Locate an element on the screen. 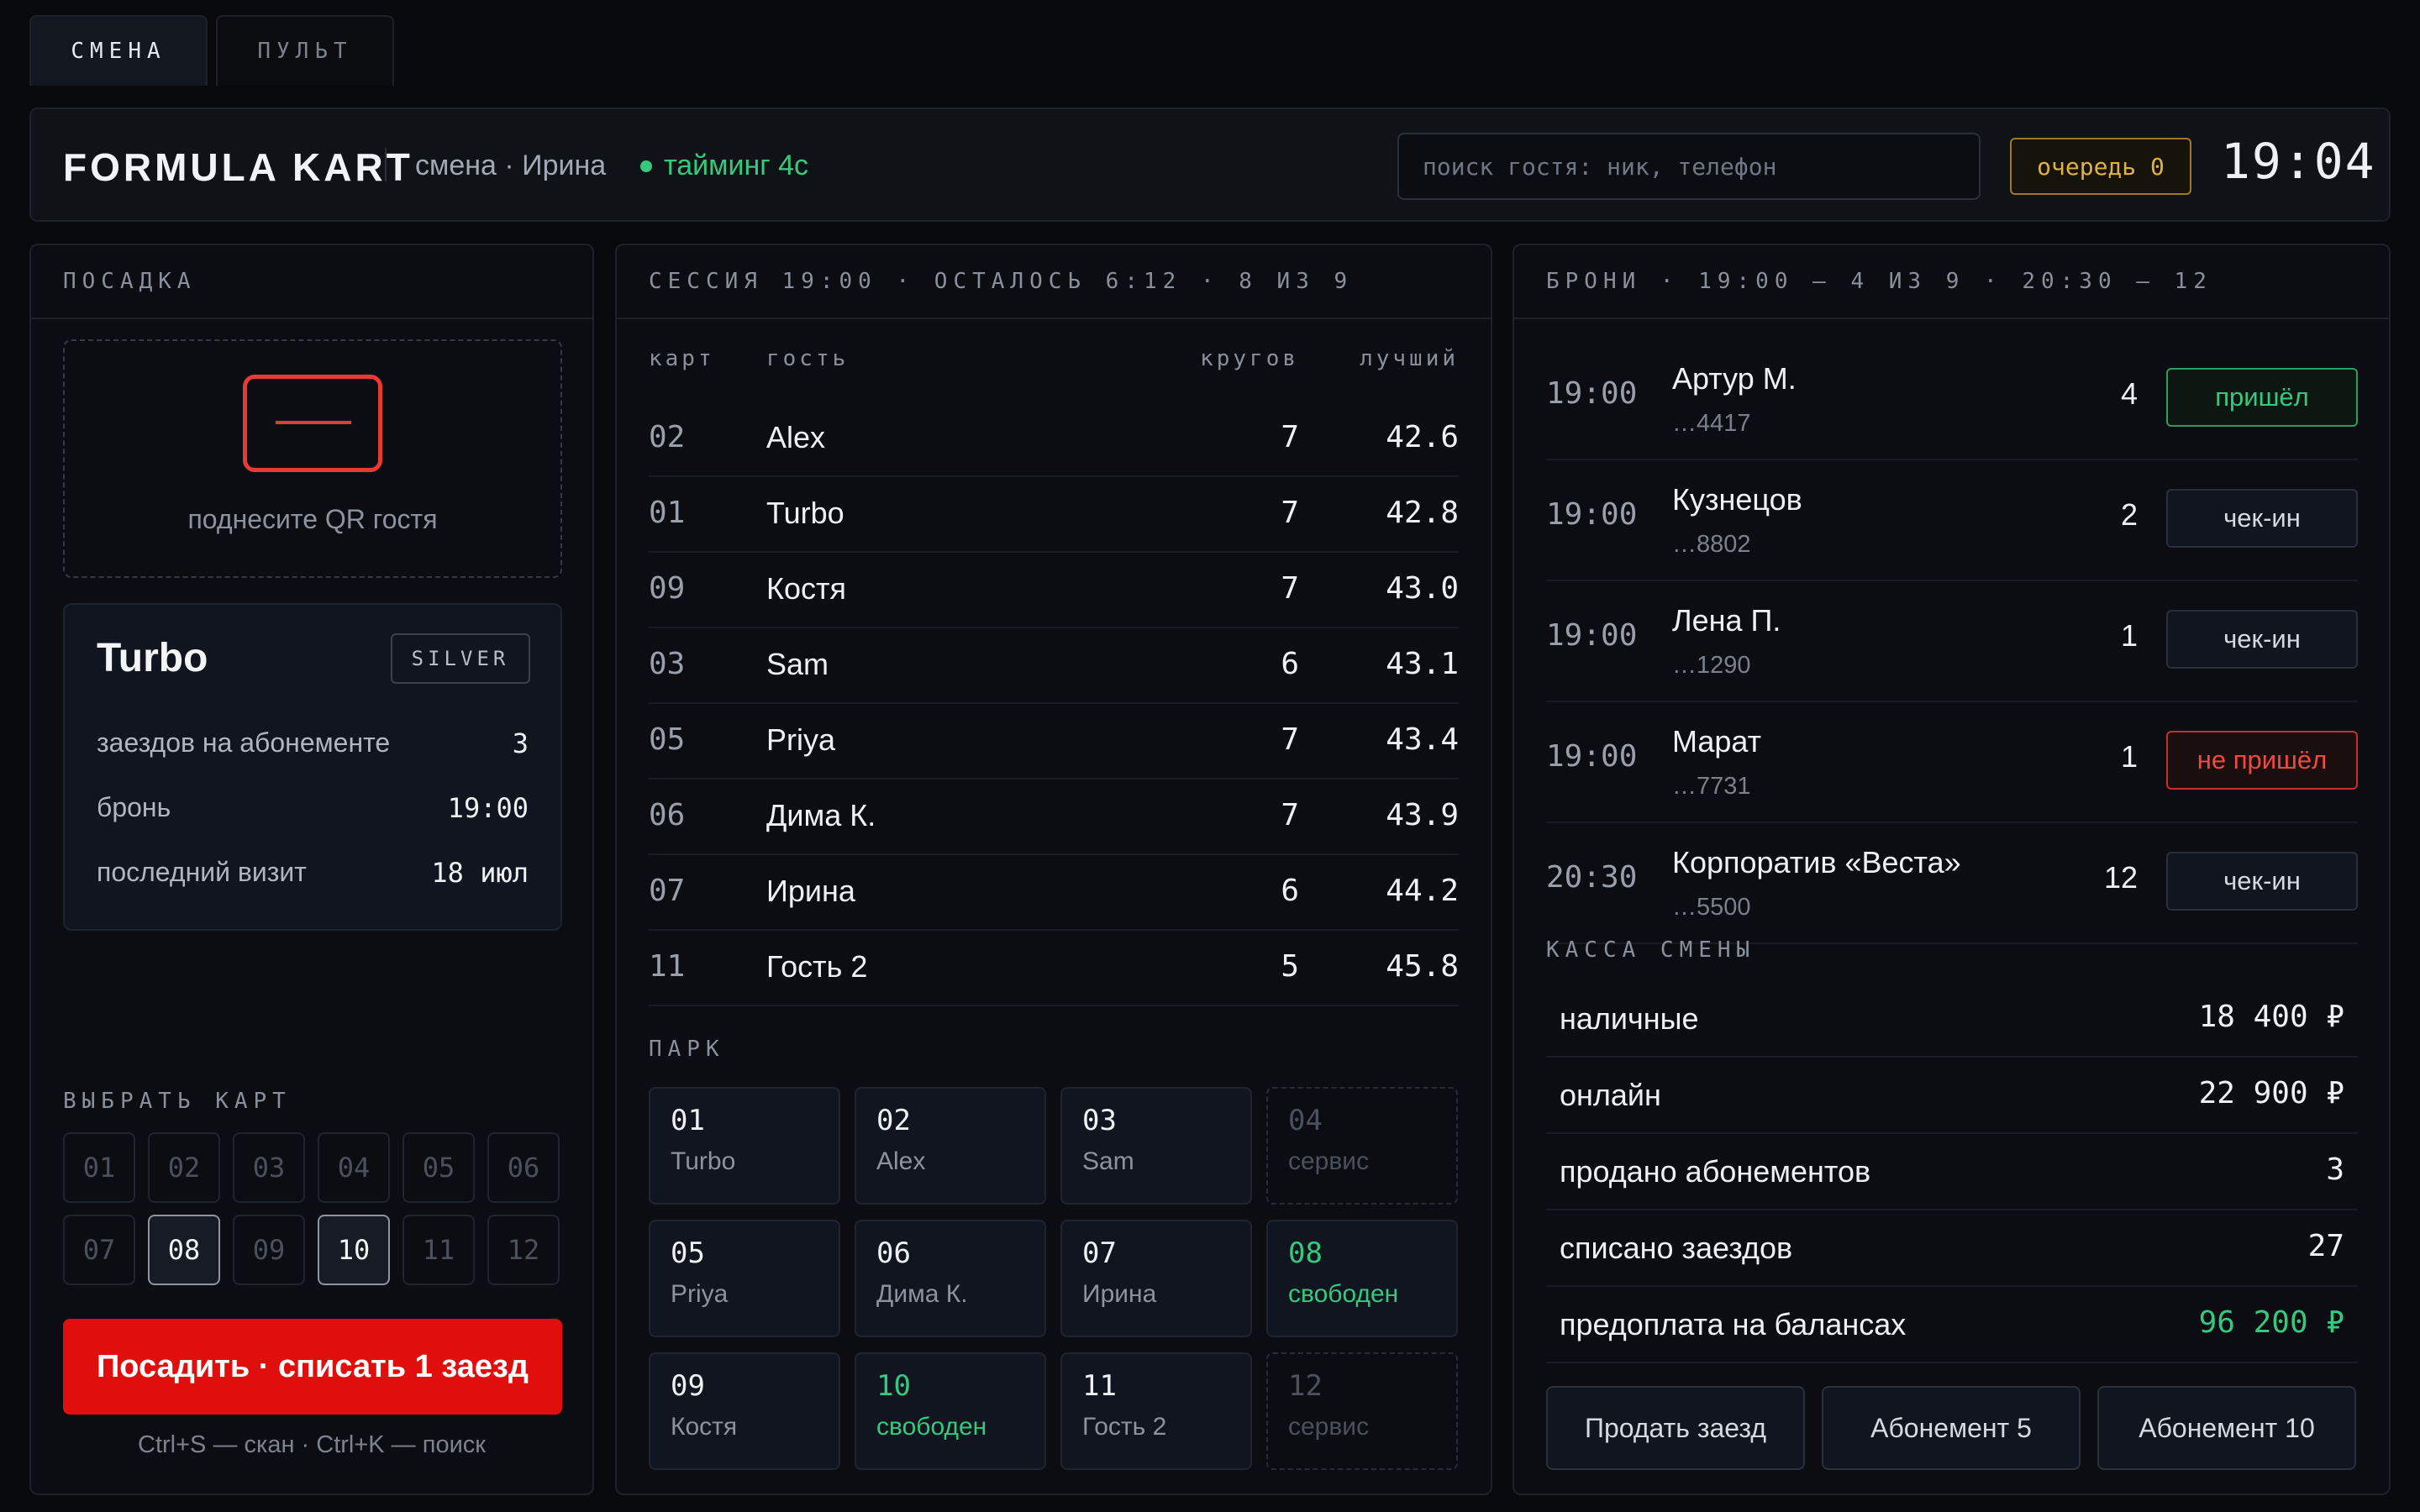 Image resolution: width=2420 pixels, height=1512 pixels. cash-value: 18 400 ₽ is located at coordinates (2271, 1017).